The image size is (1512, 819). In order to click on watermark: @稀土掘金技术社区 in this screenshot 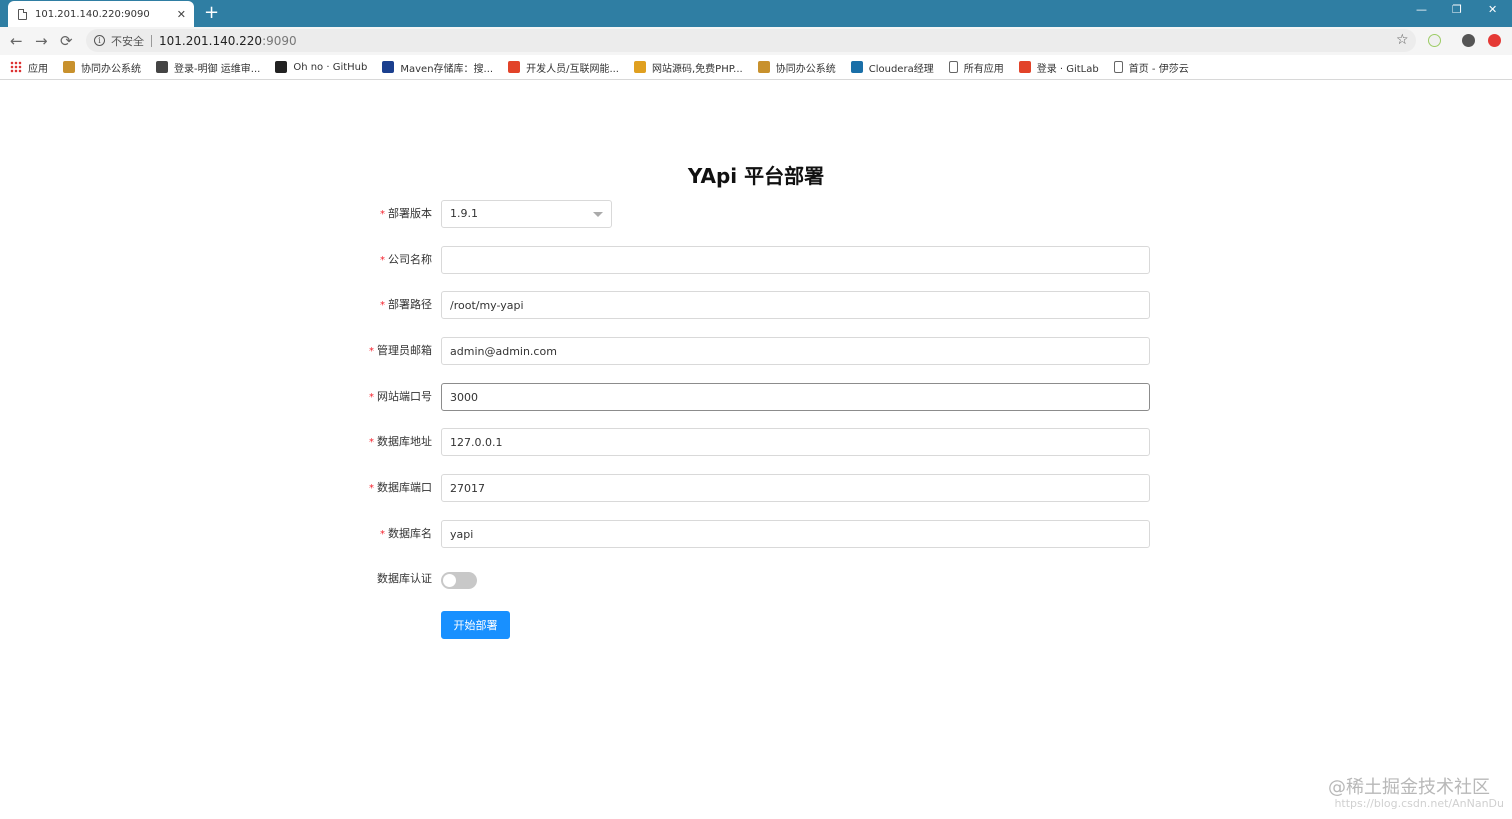, I will do `click(1409, 787)`.